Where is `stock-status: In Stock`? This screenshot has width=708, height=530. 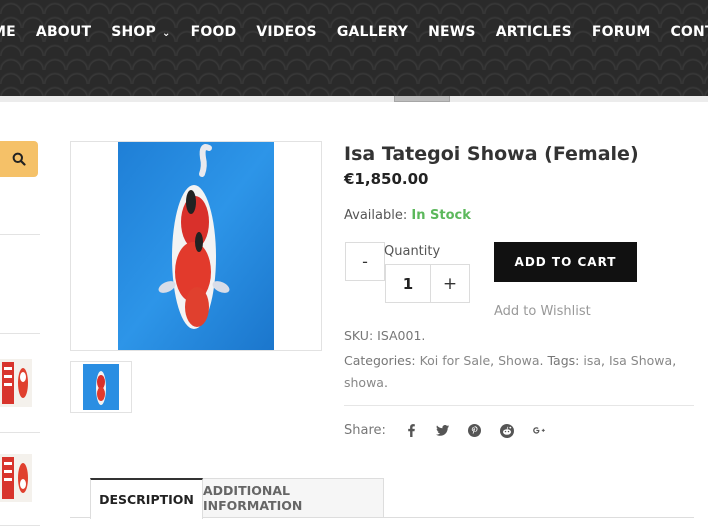
stock-status: In Stock is located at coordinates (441, 215).